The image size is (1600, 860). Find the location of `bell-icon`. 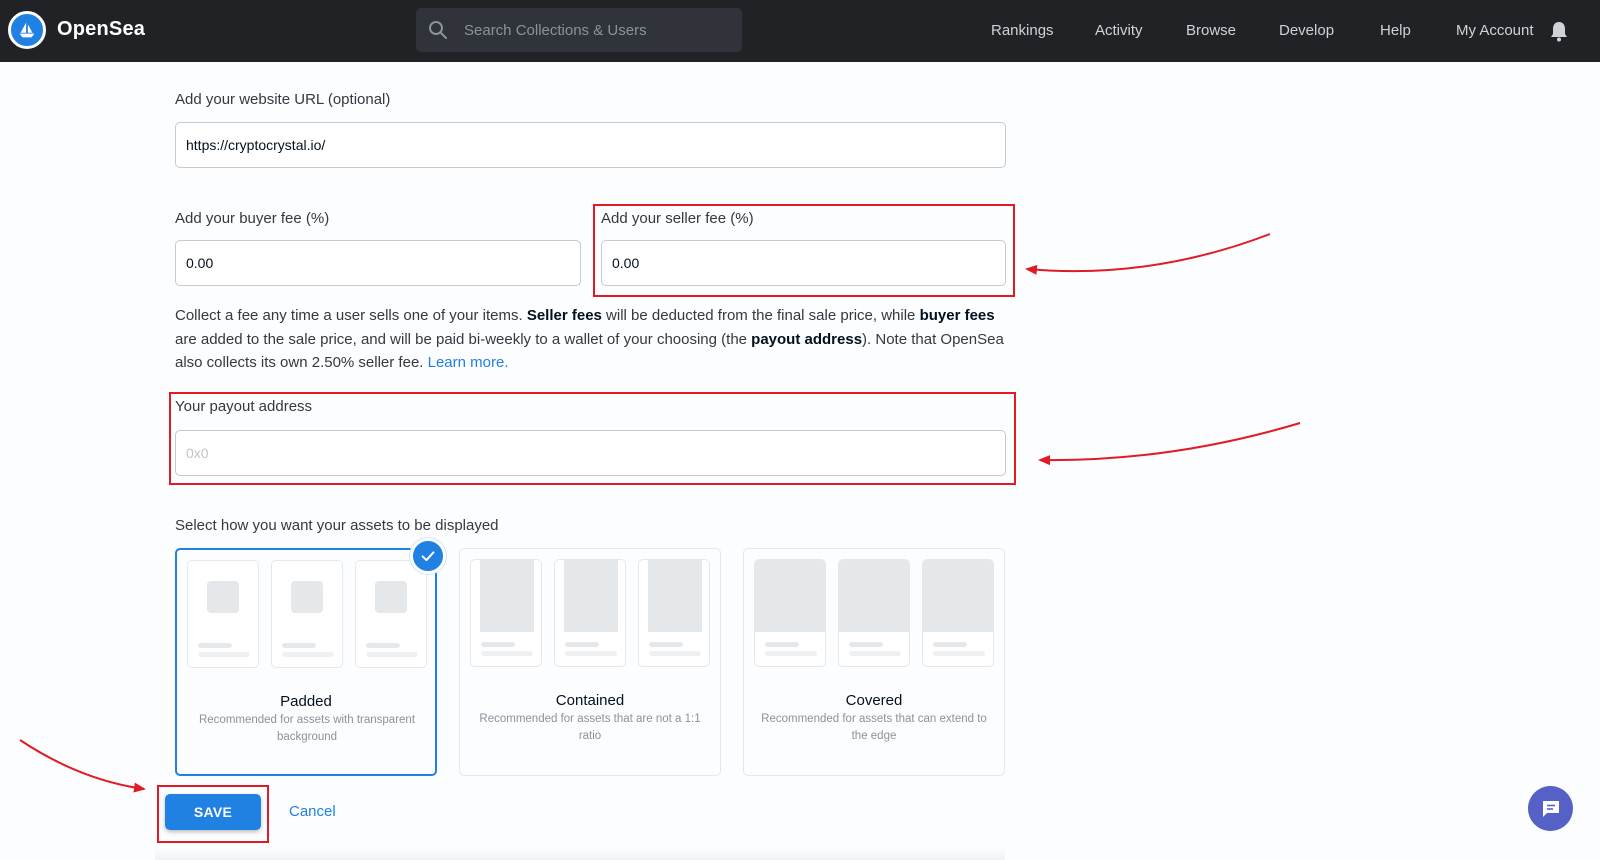

bell-icon is located at coordinates (1559, 31).